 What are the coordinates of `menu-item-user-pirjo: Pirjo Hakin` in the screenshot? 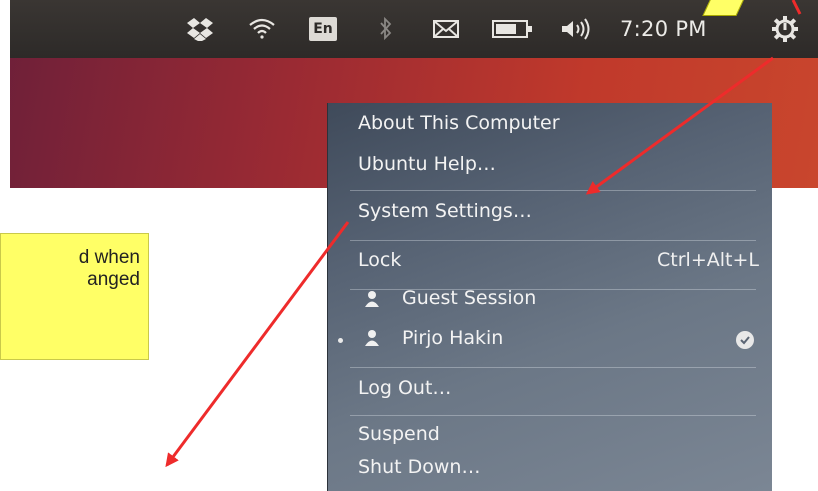 It's located at (452, 338).